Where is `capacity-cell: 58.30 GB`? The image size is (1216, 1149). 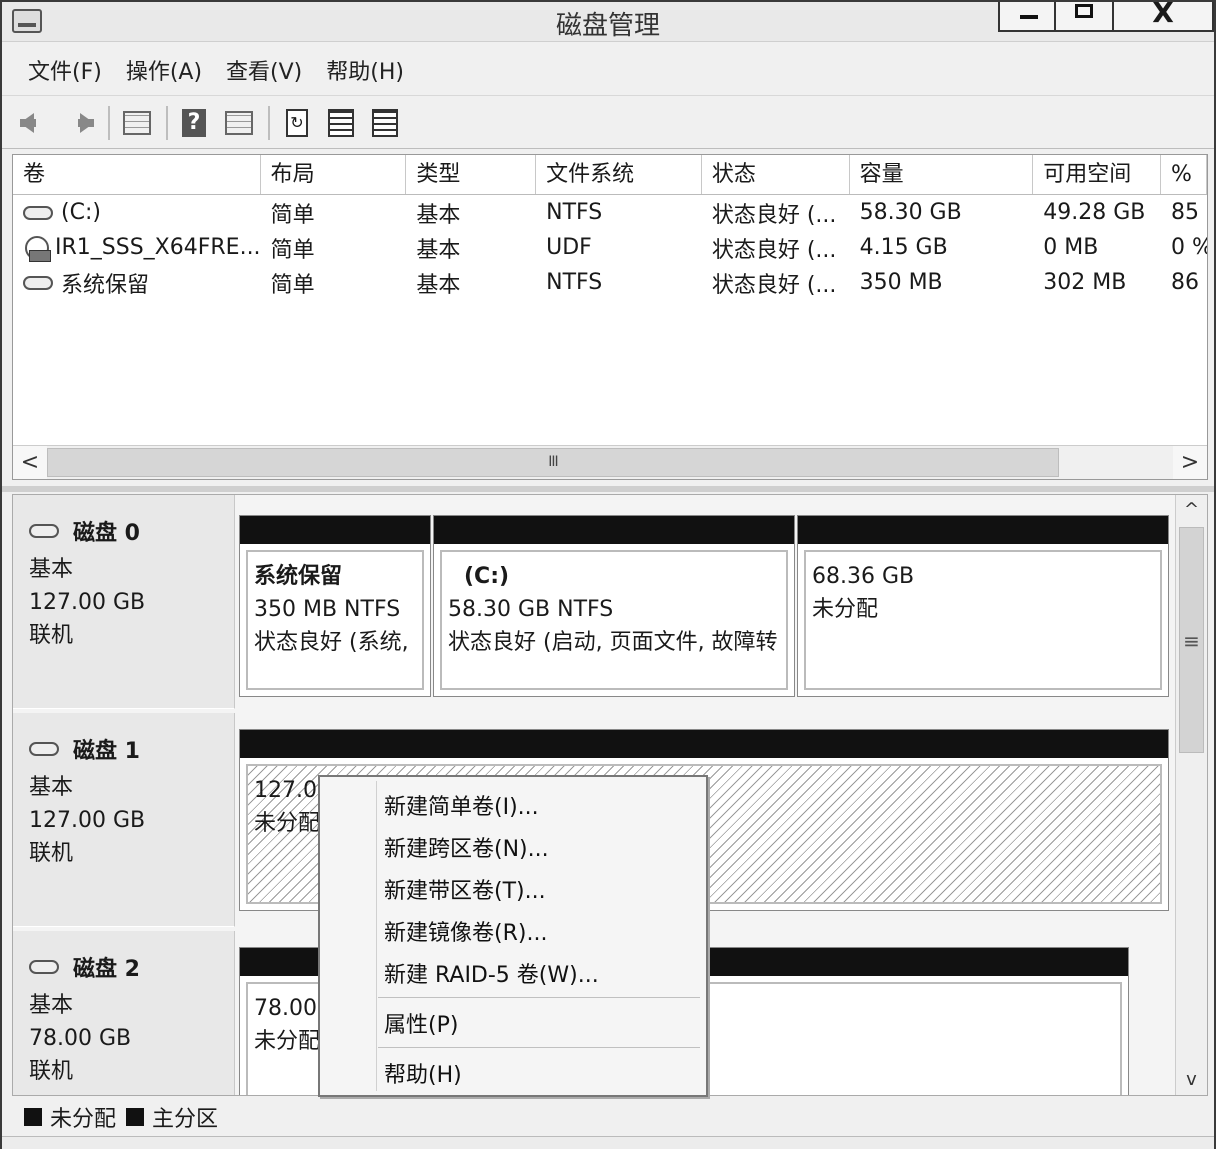
capacity-cell: 58.30 GB is located at coordinates (910, 212).